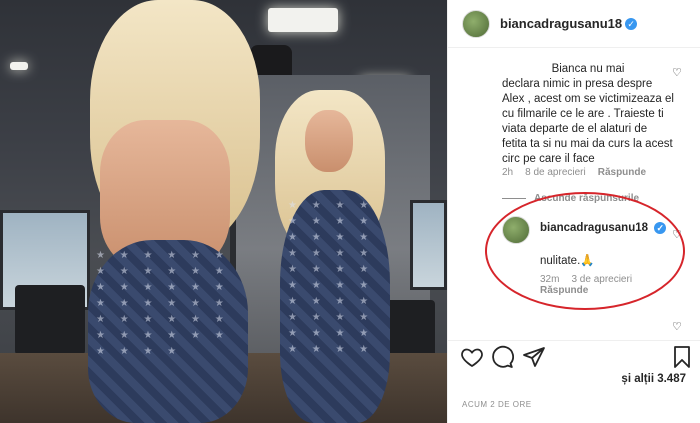  I want to click on hide-replies-label: Ascunde răspunsurile, so click(587, 198).